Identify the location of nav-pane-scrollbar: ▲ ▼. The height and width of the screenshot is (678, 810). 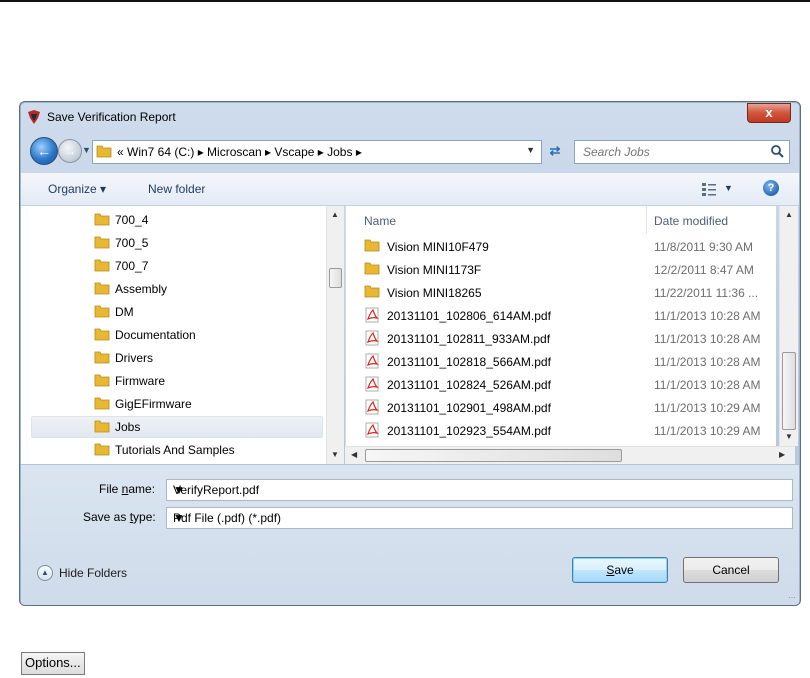
(335, 335).